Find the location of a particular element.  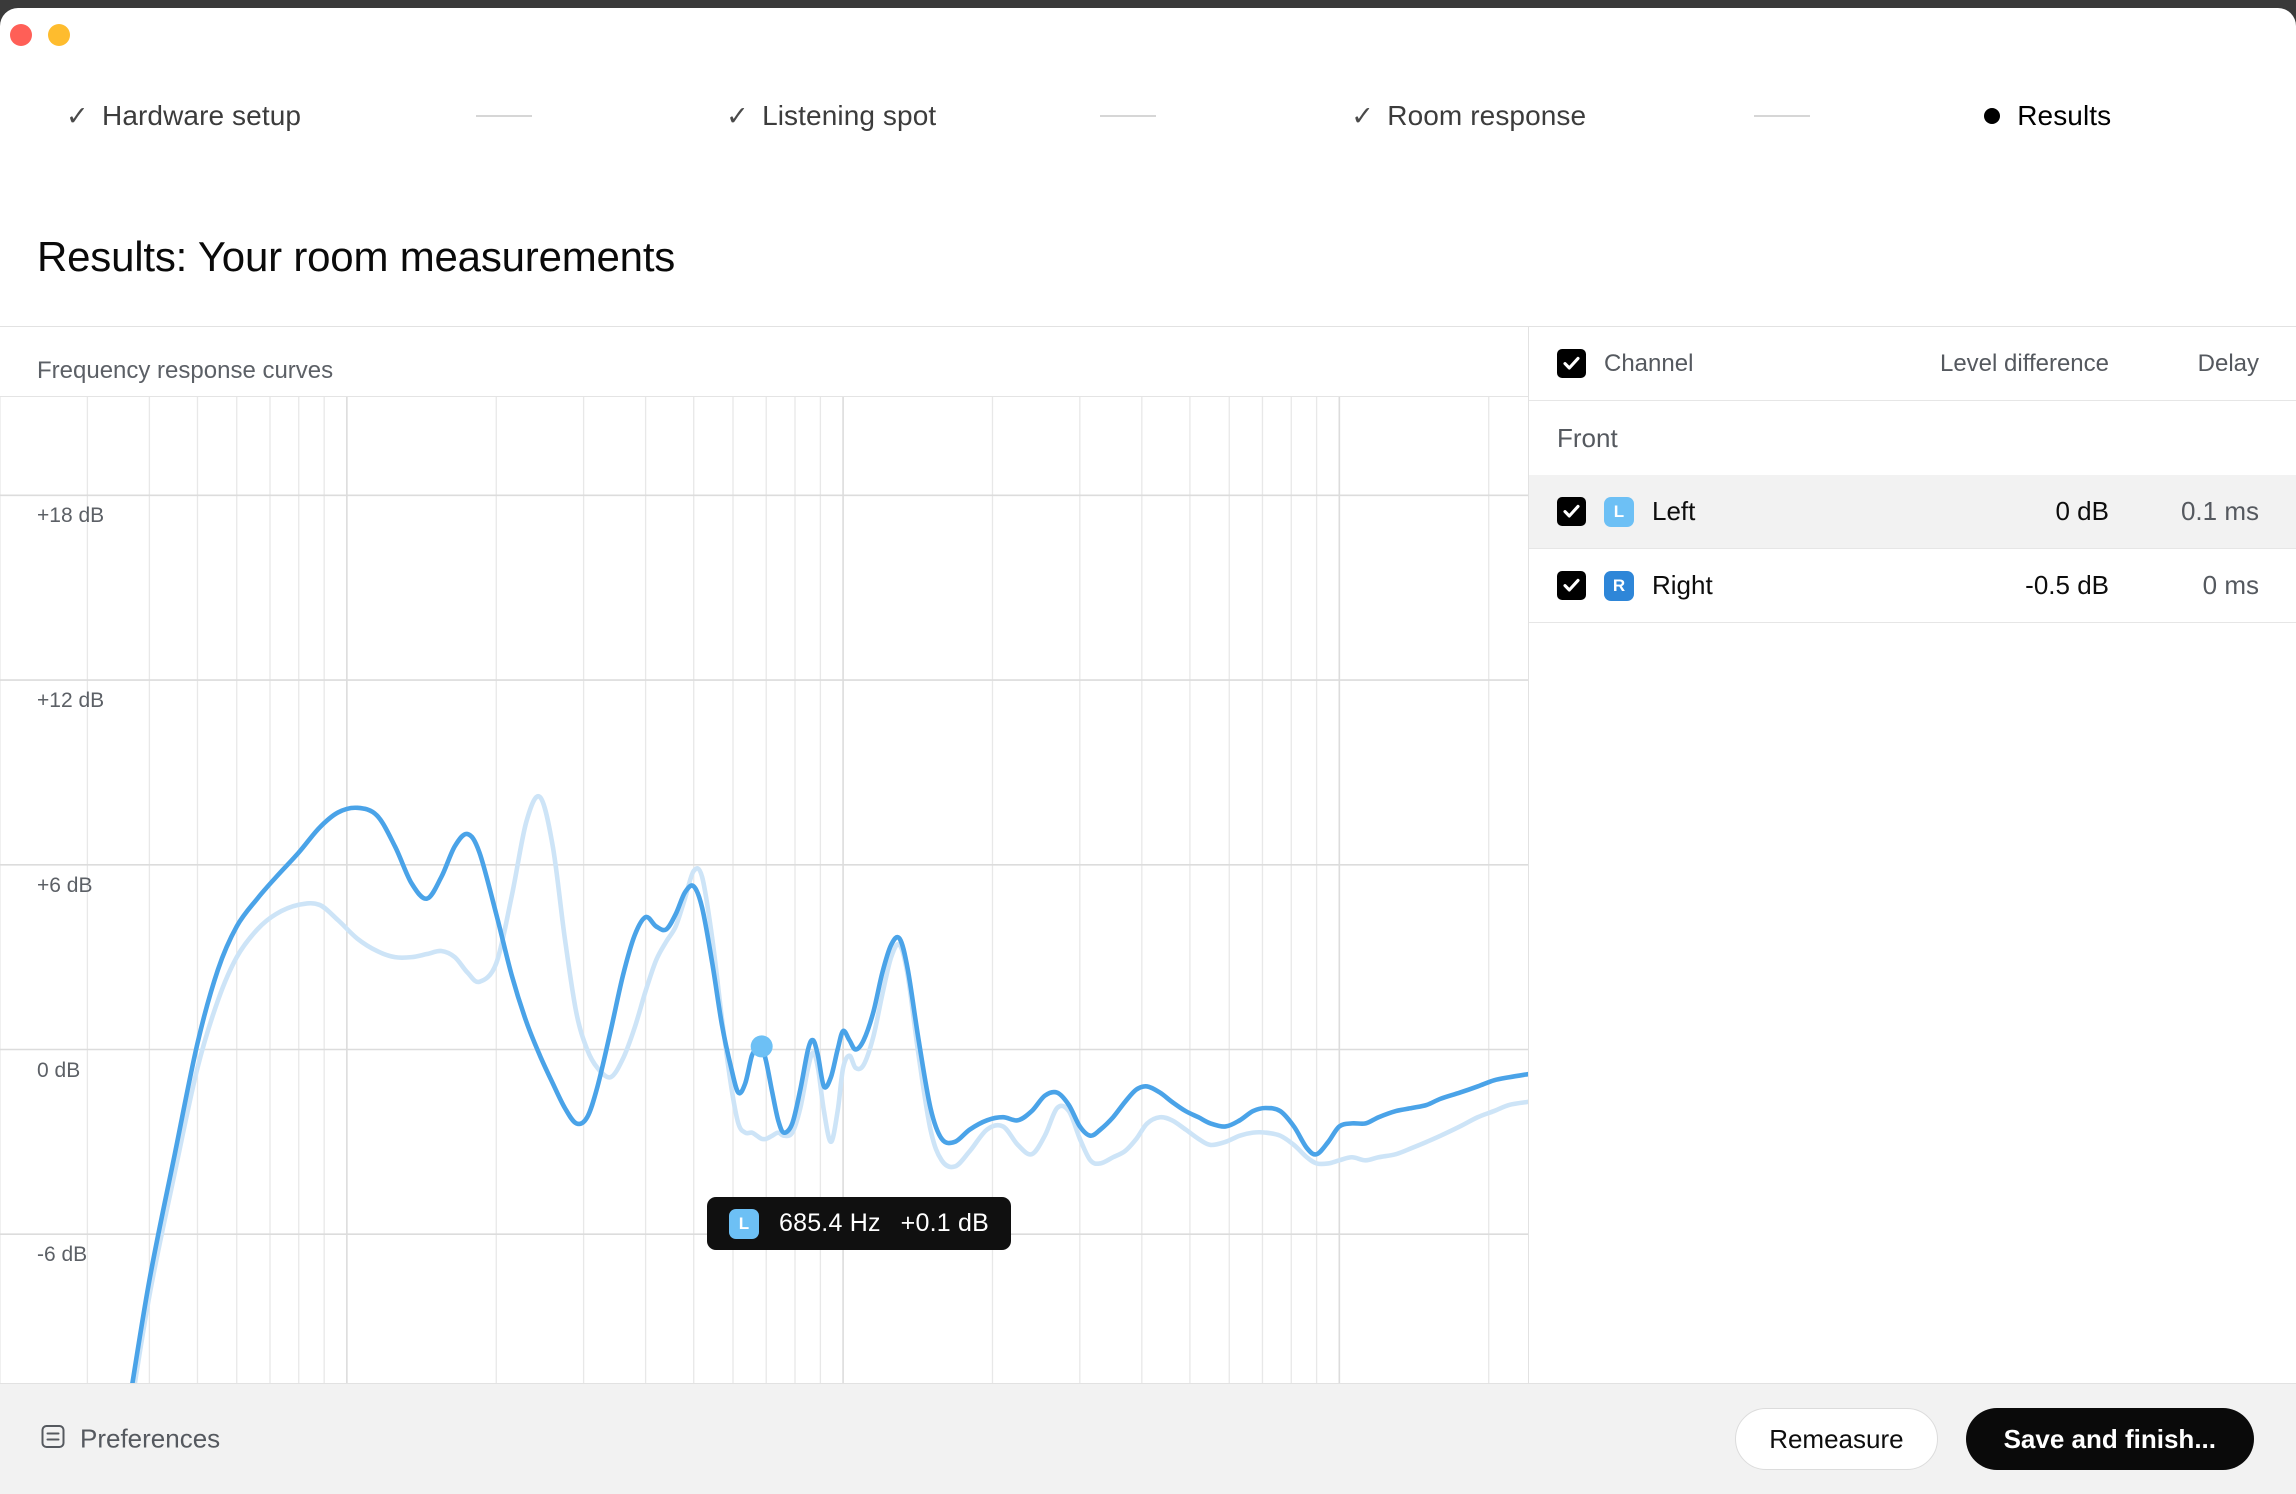

step-hardware-setup: ✓ Hardware setup is located at coordinates (183, 116).